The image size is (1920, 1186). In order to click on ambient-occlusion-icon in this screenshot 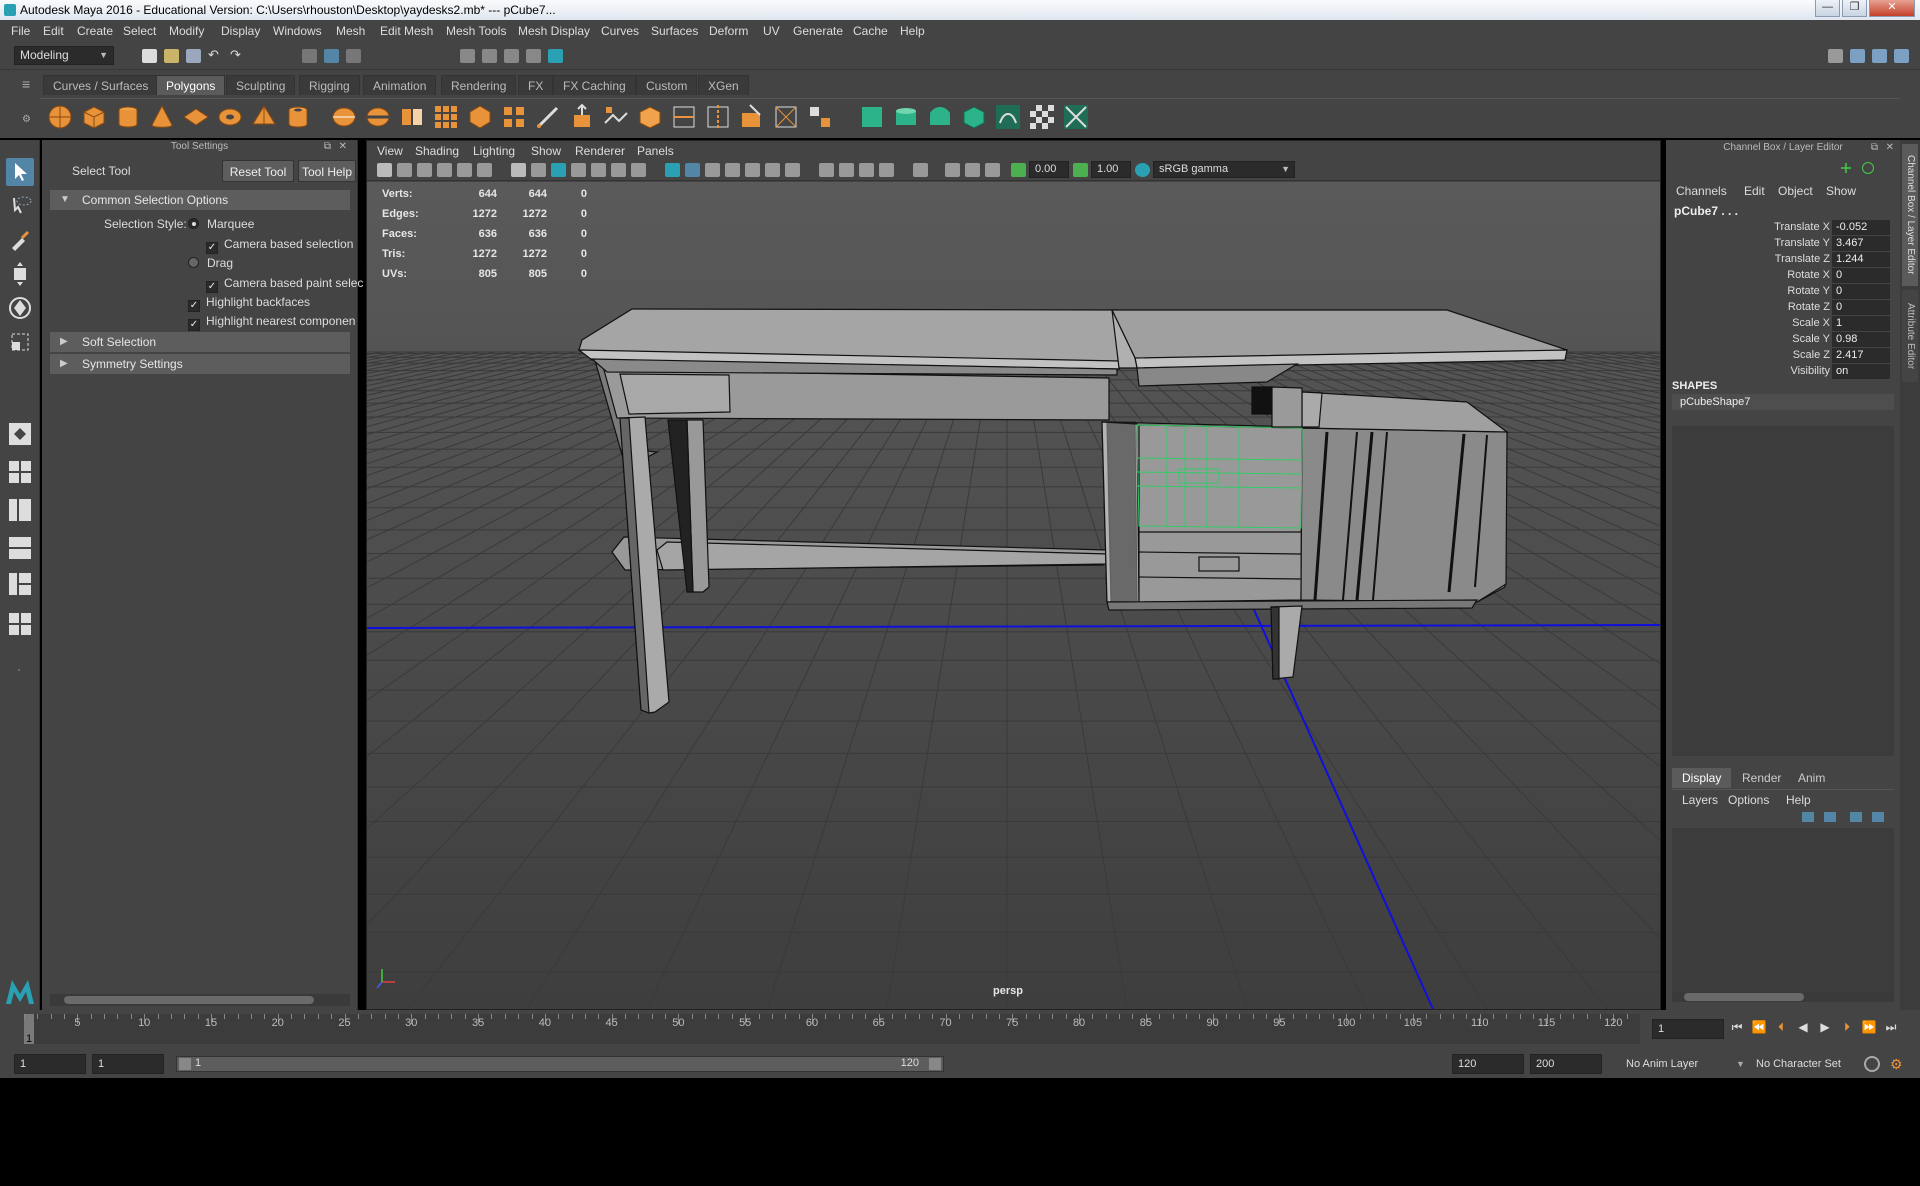, I will do `click(792, 170)`.